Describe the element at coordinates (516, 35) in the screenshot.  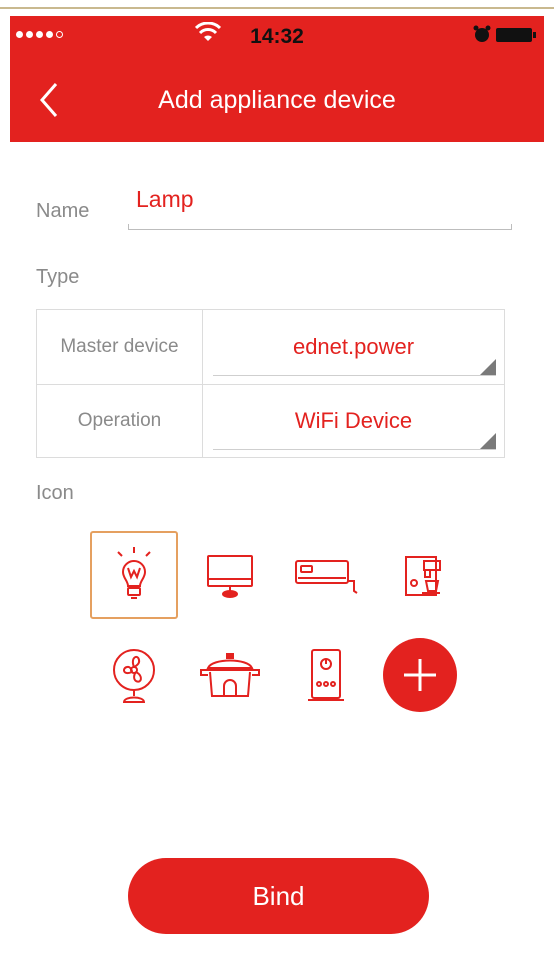
I see `battery-icon` at that location.